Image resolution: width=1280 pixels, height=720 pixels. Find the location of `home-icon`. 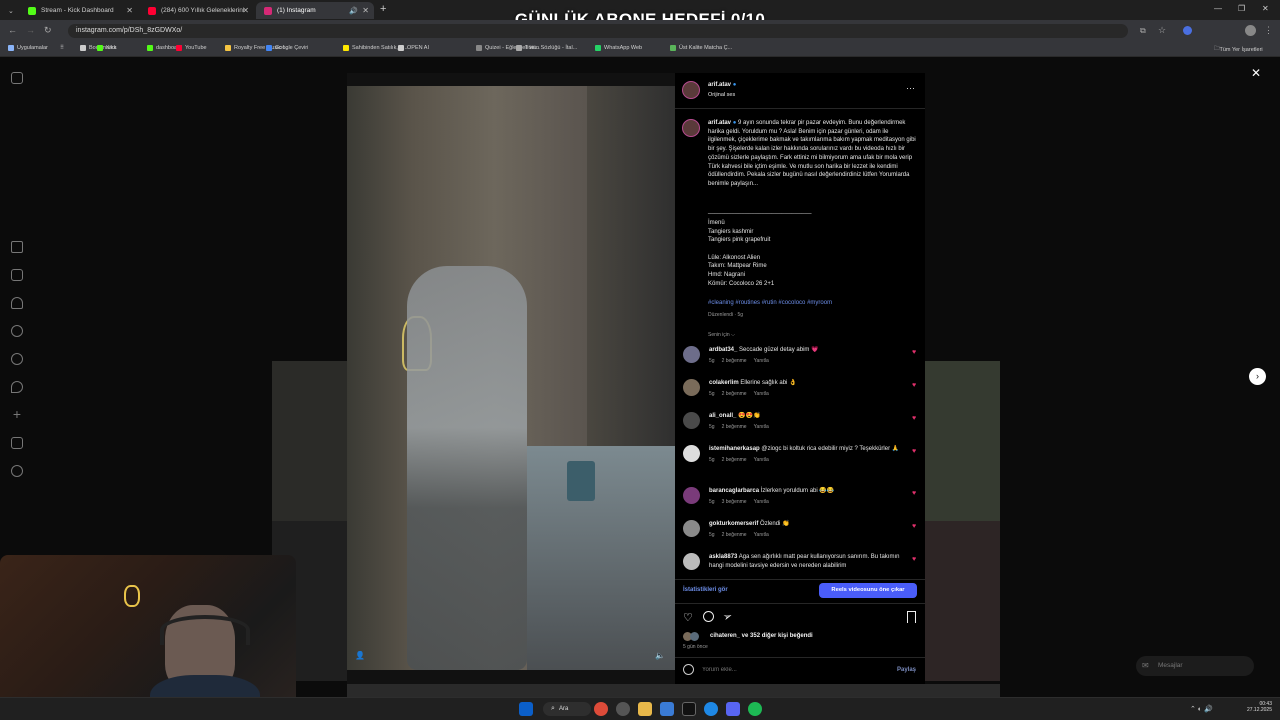

home-icon is located at coordinates (17, 247).